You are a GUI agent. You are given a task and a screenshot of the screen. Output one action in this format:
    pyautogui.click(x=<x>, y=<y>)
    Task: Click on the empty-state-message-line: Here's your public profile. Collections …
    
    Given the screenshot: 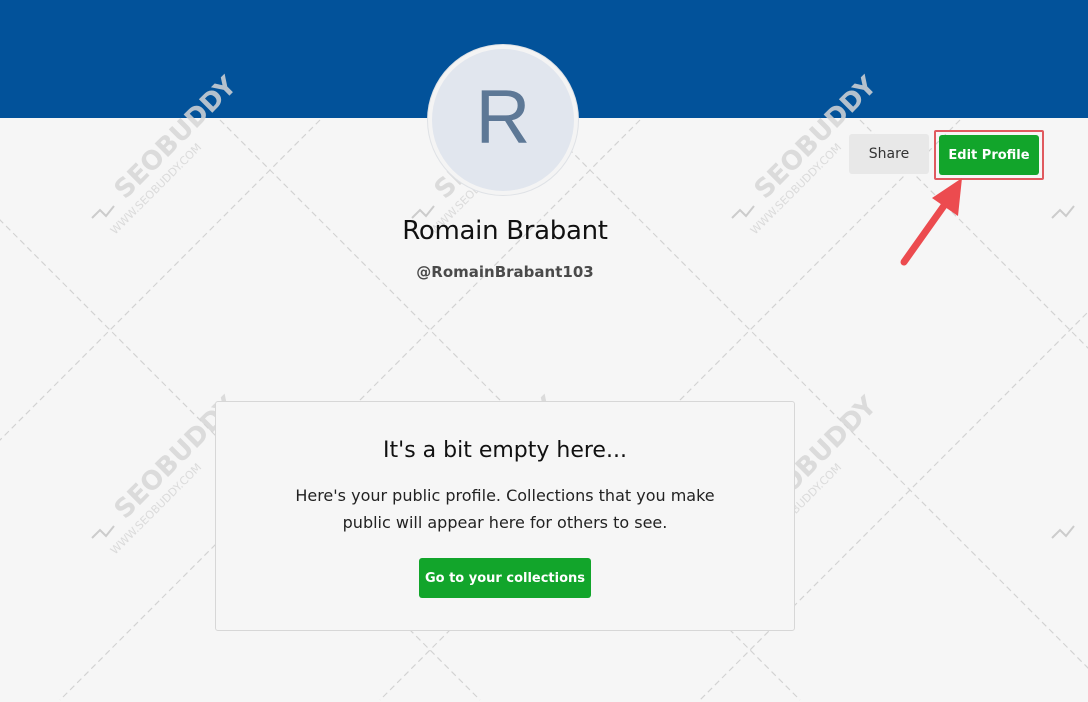 What is the action you would take?
    pyautogui.click(x=505, y=495)
    